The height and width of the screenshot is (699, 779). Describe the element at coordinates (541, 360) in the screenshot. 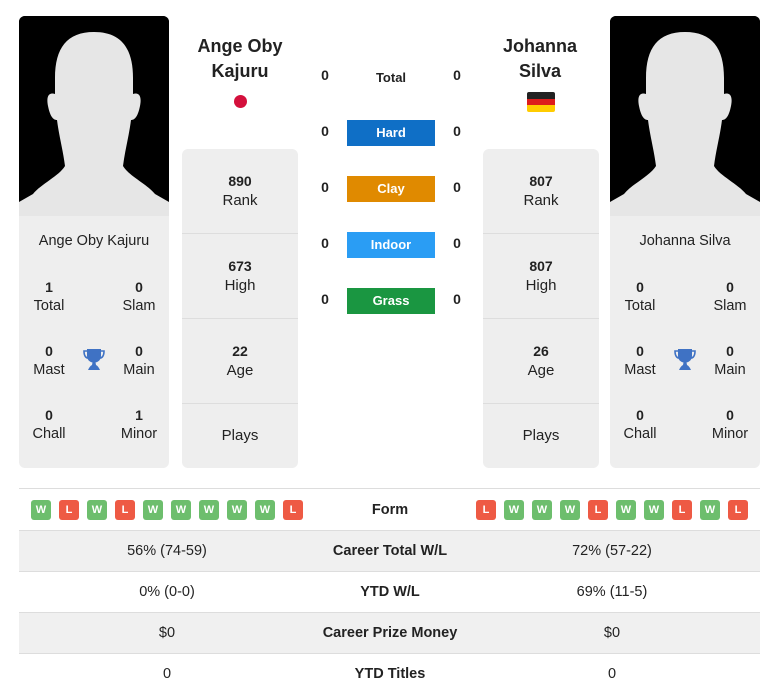

I see `player2-age: 26 Age` at that location.